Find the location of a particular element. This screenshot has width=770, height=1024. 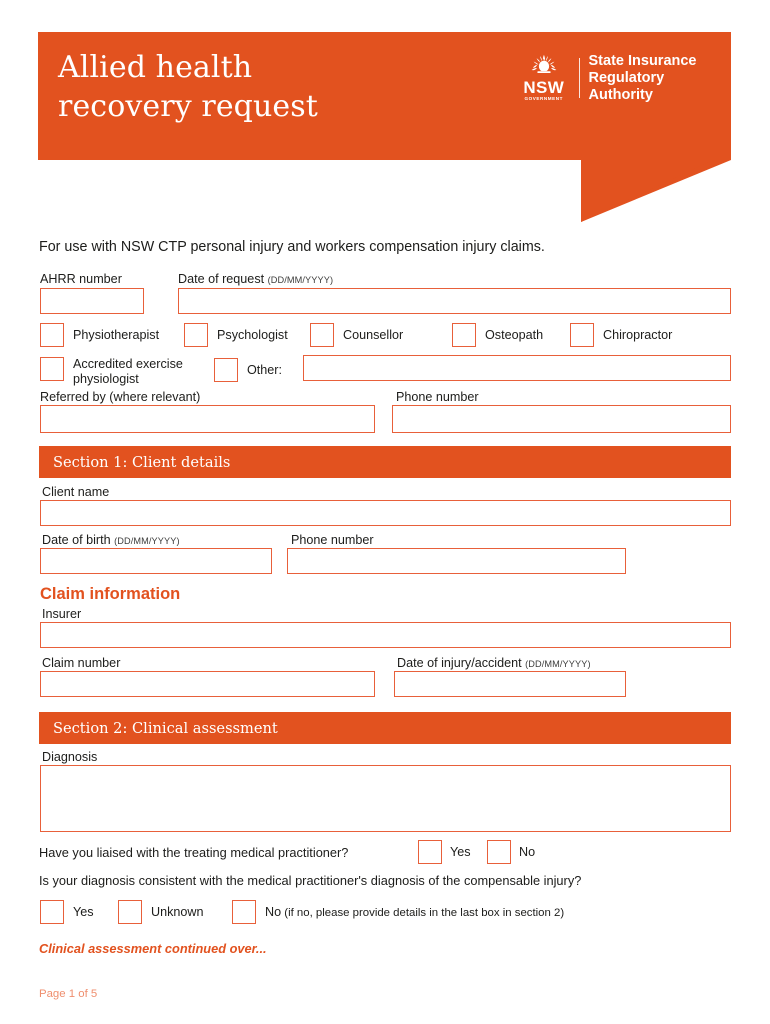

section-1-title: Section 1: Client details is located at coordinates (142, 462).